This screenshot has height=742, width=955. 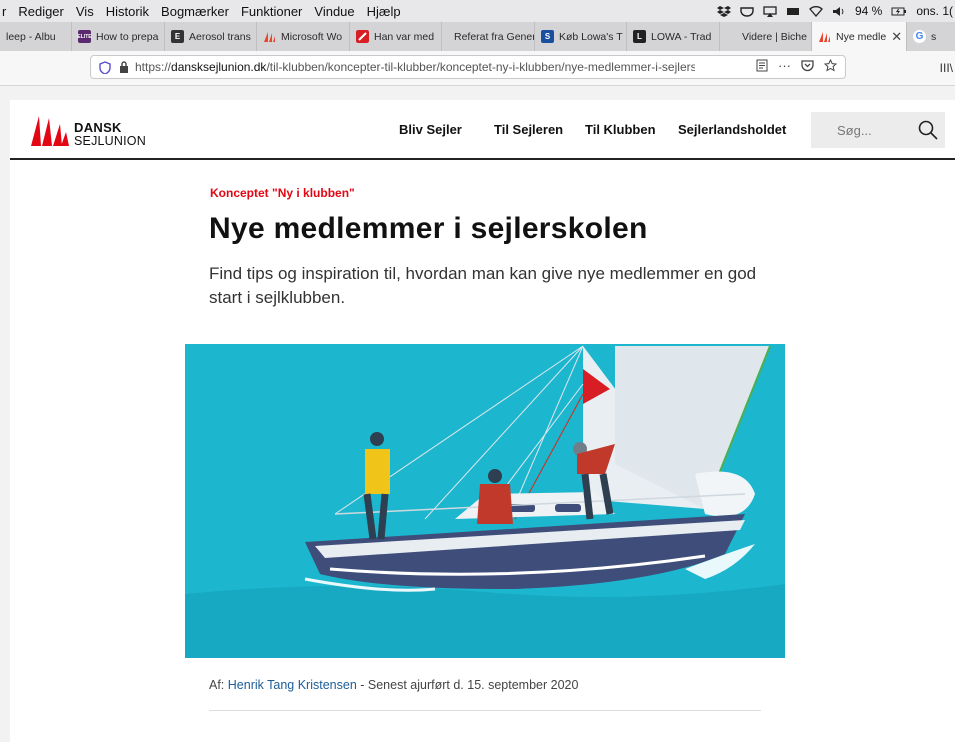 What do you see at coordinates (127, 36) in the screenshot?
I see `tab-label: How to prepa` at bounding box center [127, 36].